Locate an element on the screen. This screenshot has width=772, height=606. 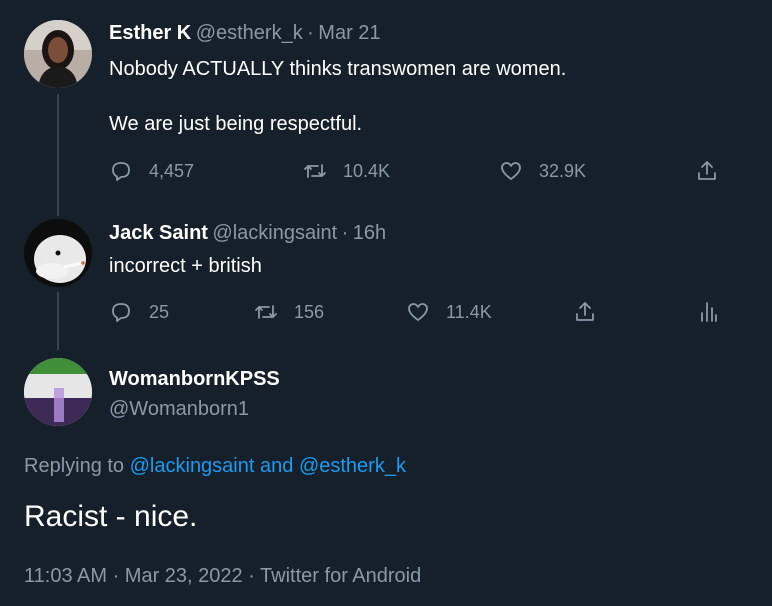
main-tweet-text: Racist - nice. is located at coordinates (111, 516).